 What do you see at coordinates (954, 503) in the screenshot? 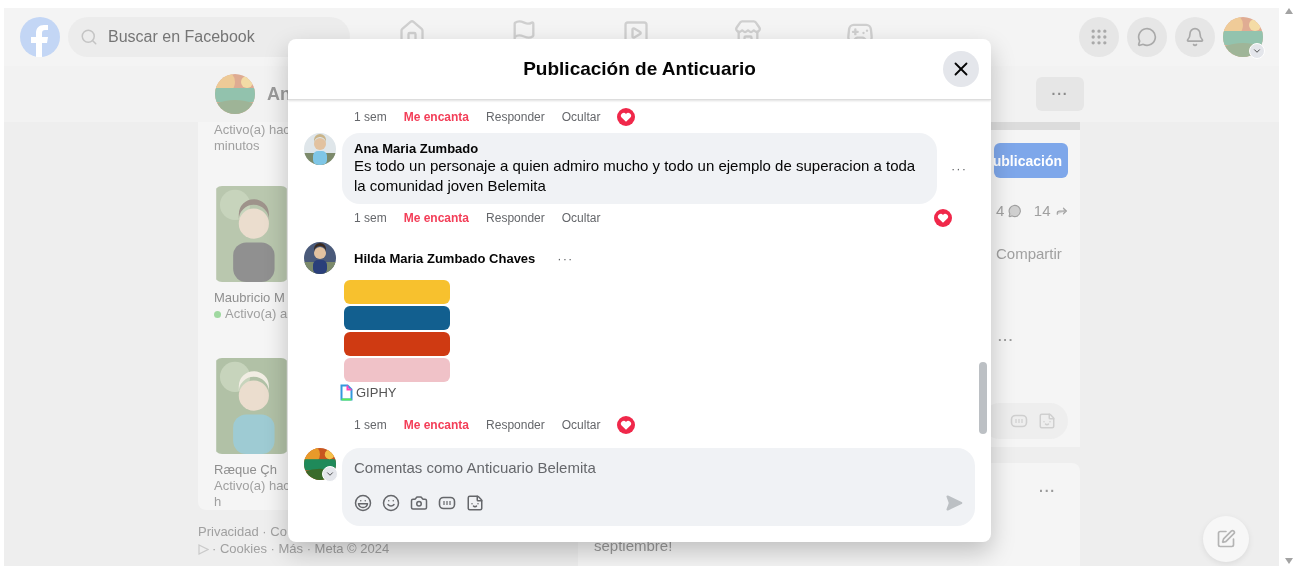
I see `send-icon` at bounding box center [954, 503].